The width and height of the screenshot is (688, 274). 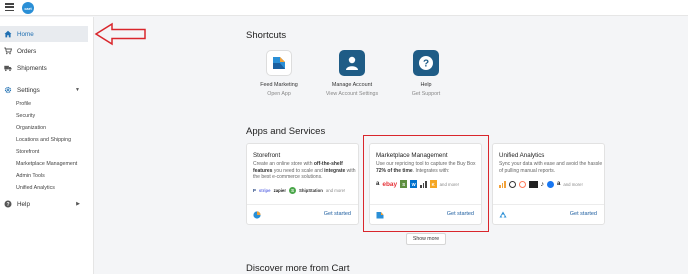 What do you see at coordinates (25, 116) in the screenshot?
I see `sidebar-subitem-security: Security` at bounding box center [25, 116].